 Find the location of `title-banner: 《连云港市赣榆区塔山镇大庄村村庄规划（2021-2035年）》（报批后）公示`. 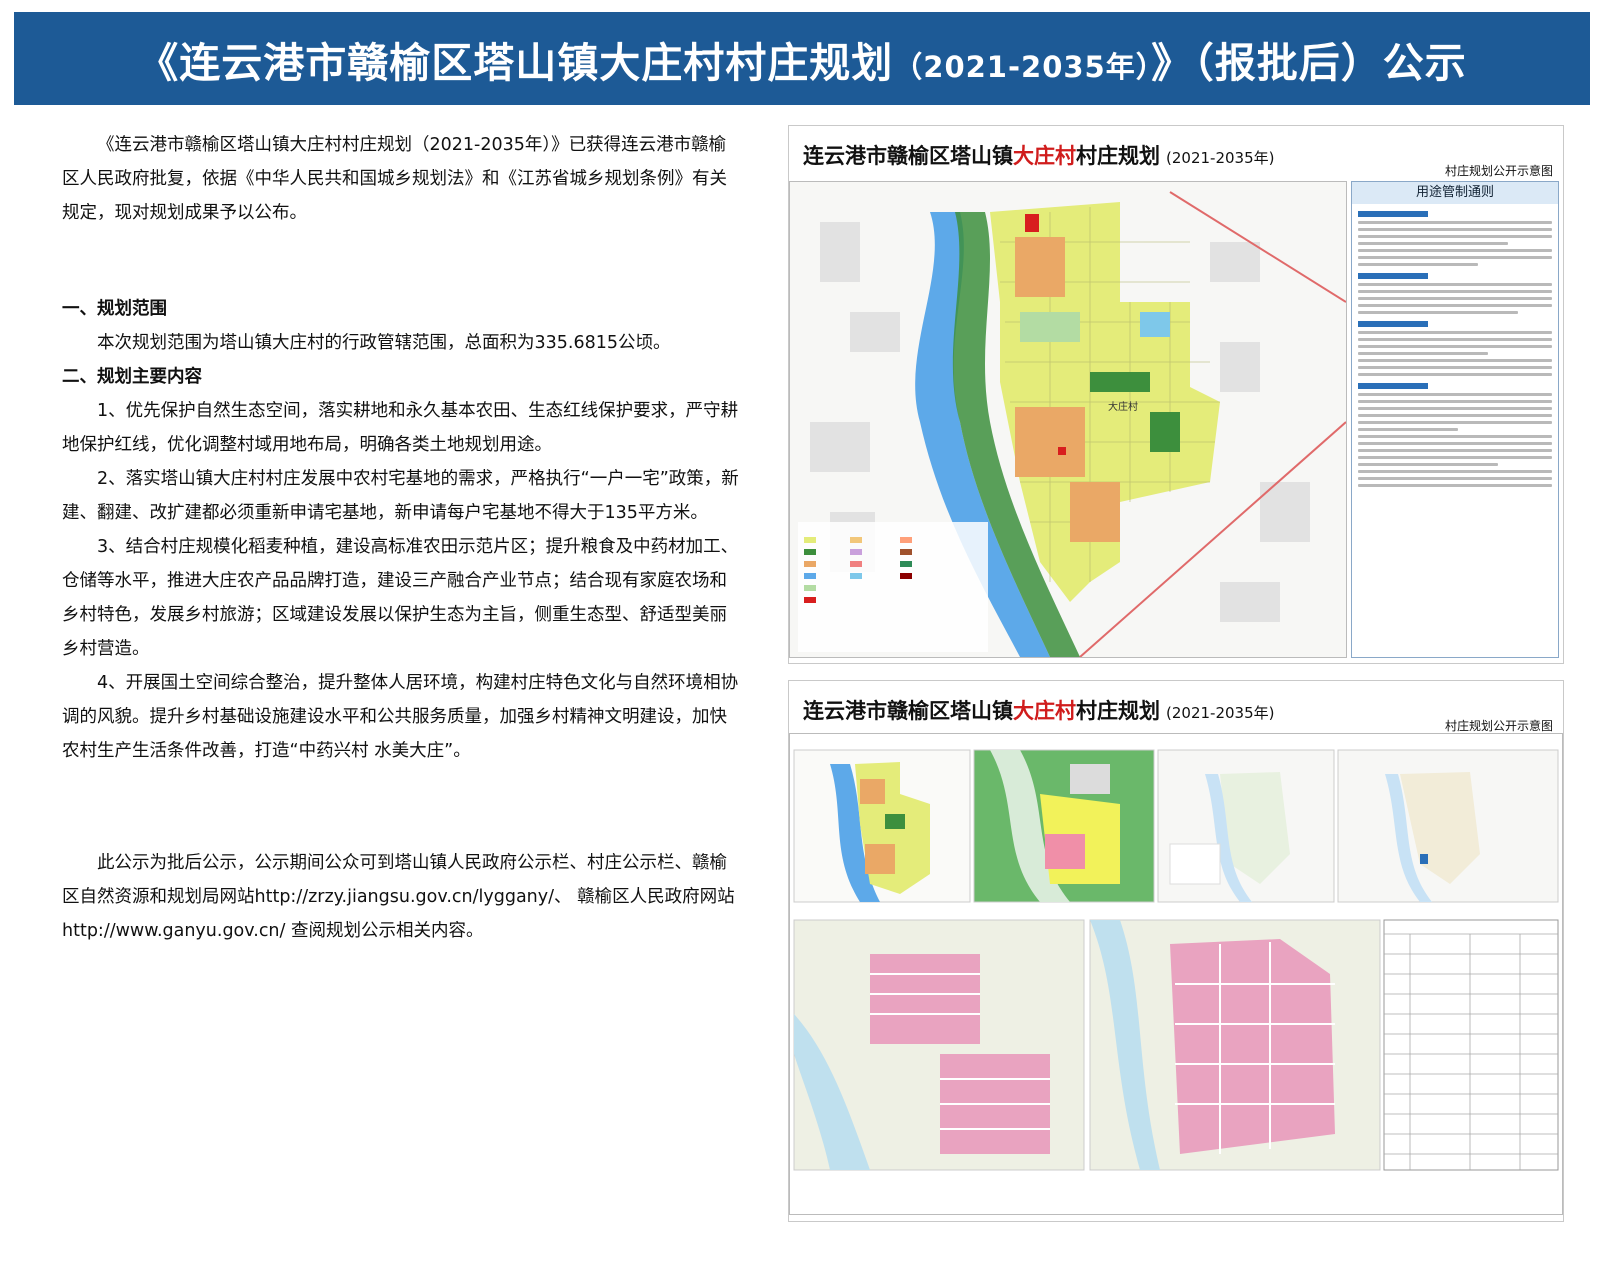

title-banner: 《连云港市赣榆区塔山镇大庄村村庄规划（2021-2035年）》（报批后）公示 is located at coordinates (802, 58).